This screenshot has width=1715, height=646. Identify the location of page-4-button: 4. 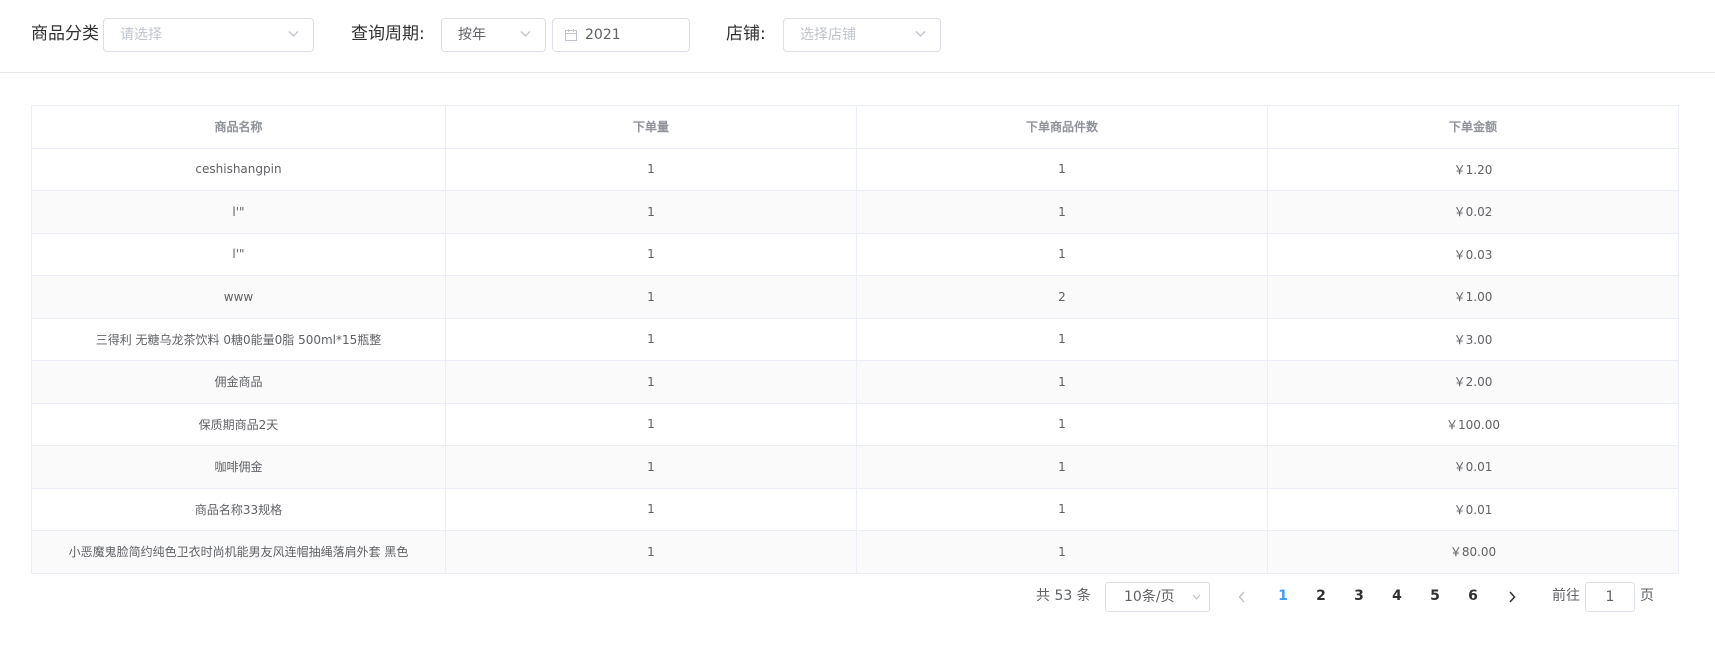
(1397, 596).